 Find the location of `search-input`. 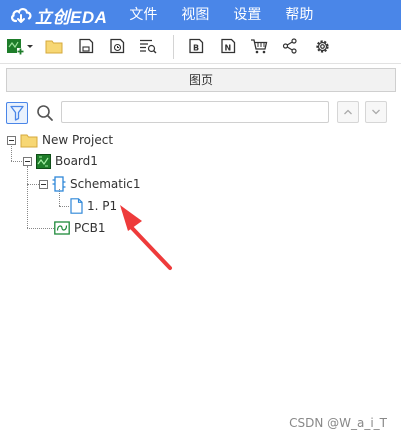

search-input is located at coordinates (195, 112).